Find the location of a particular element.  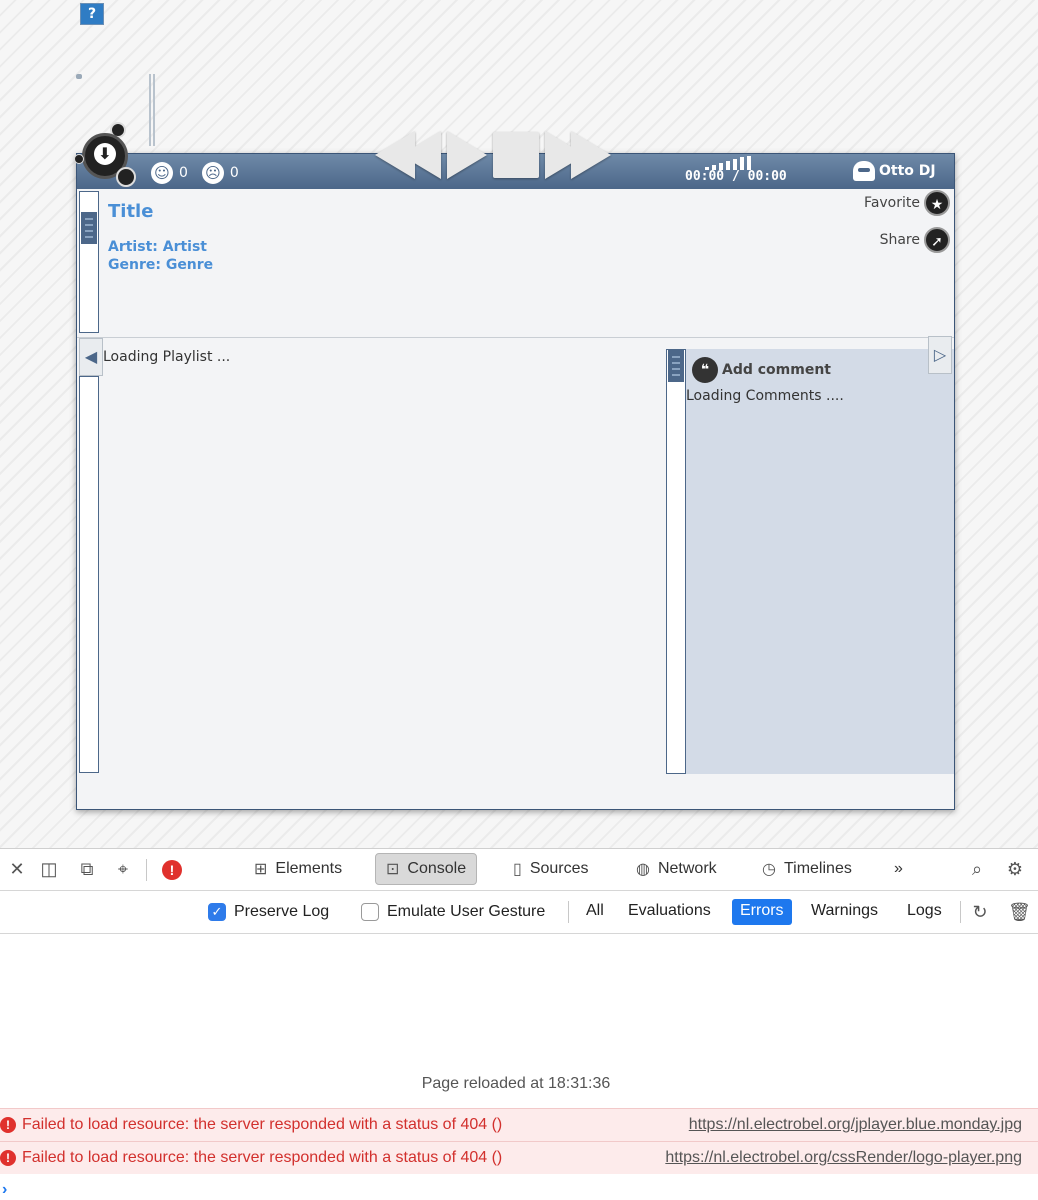

track-genre: Genre is located at coordinates (161, 265).